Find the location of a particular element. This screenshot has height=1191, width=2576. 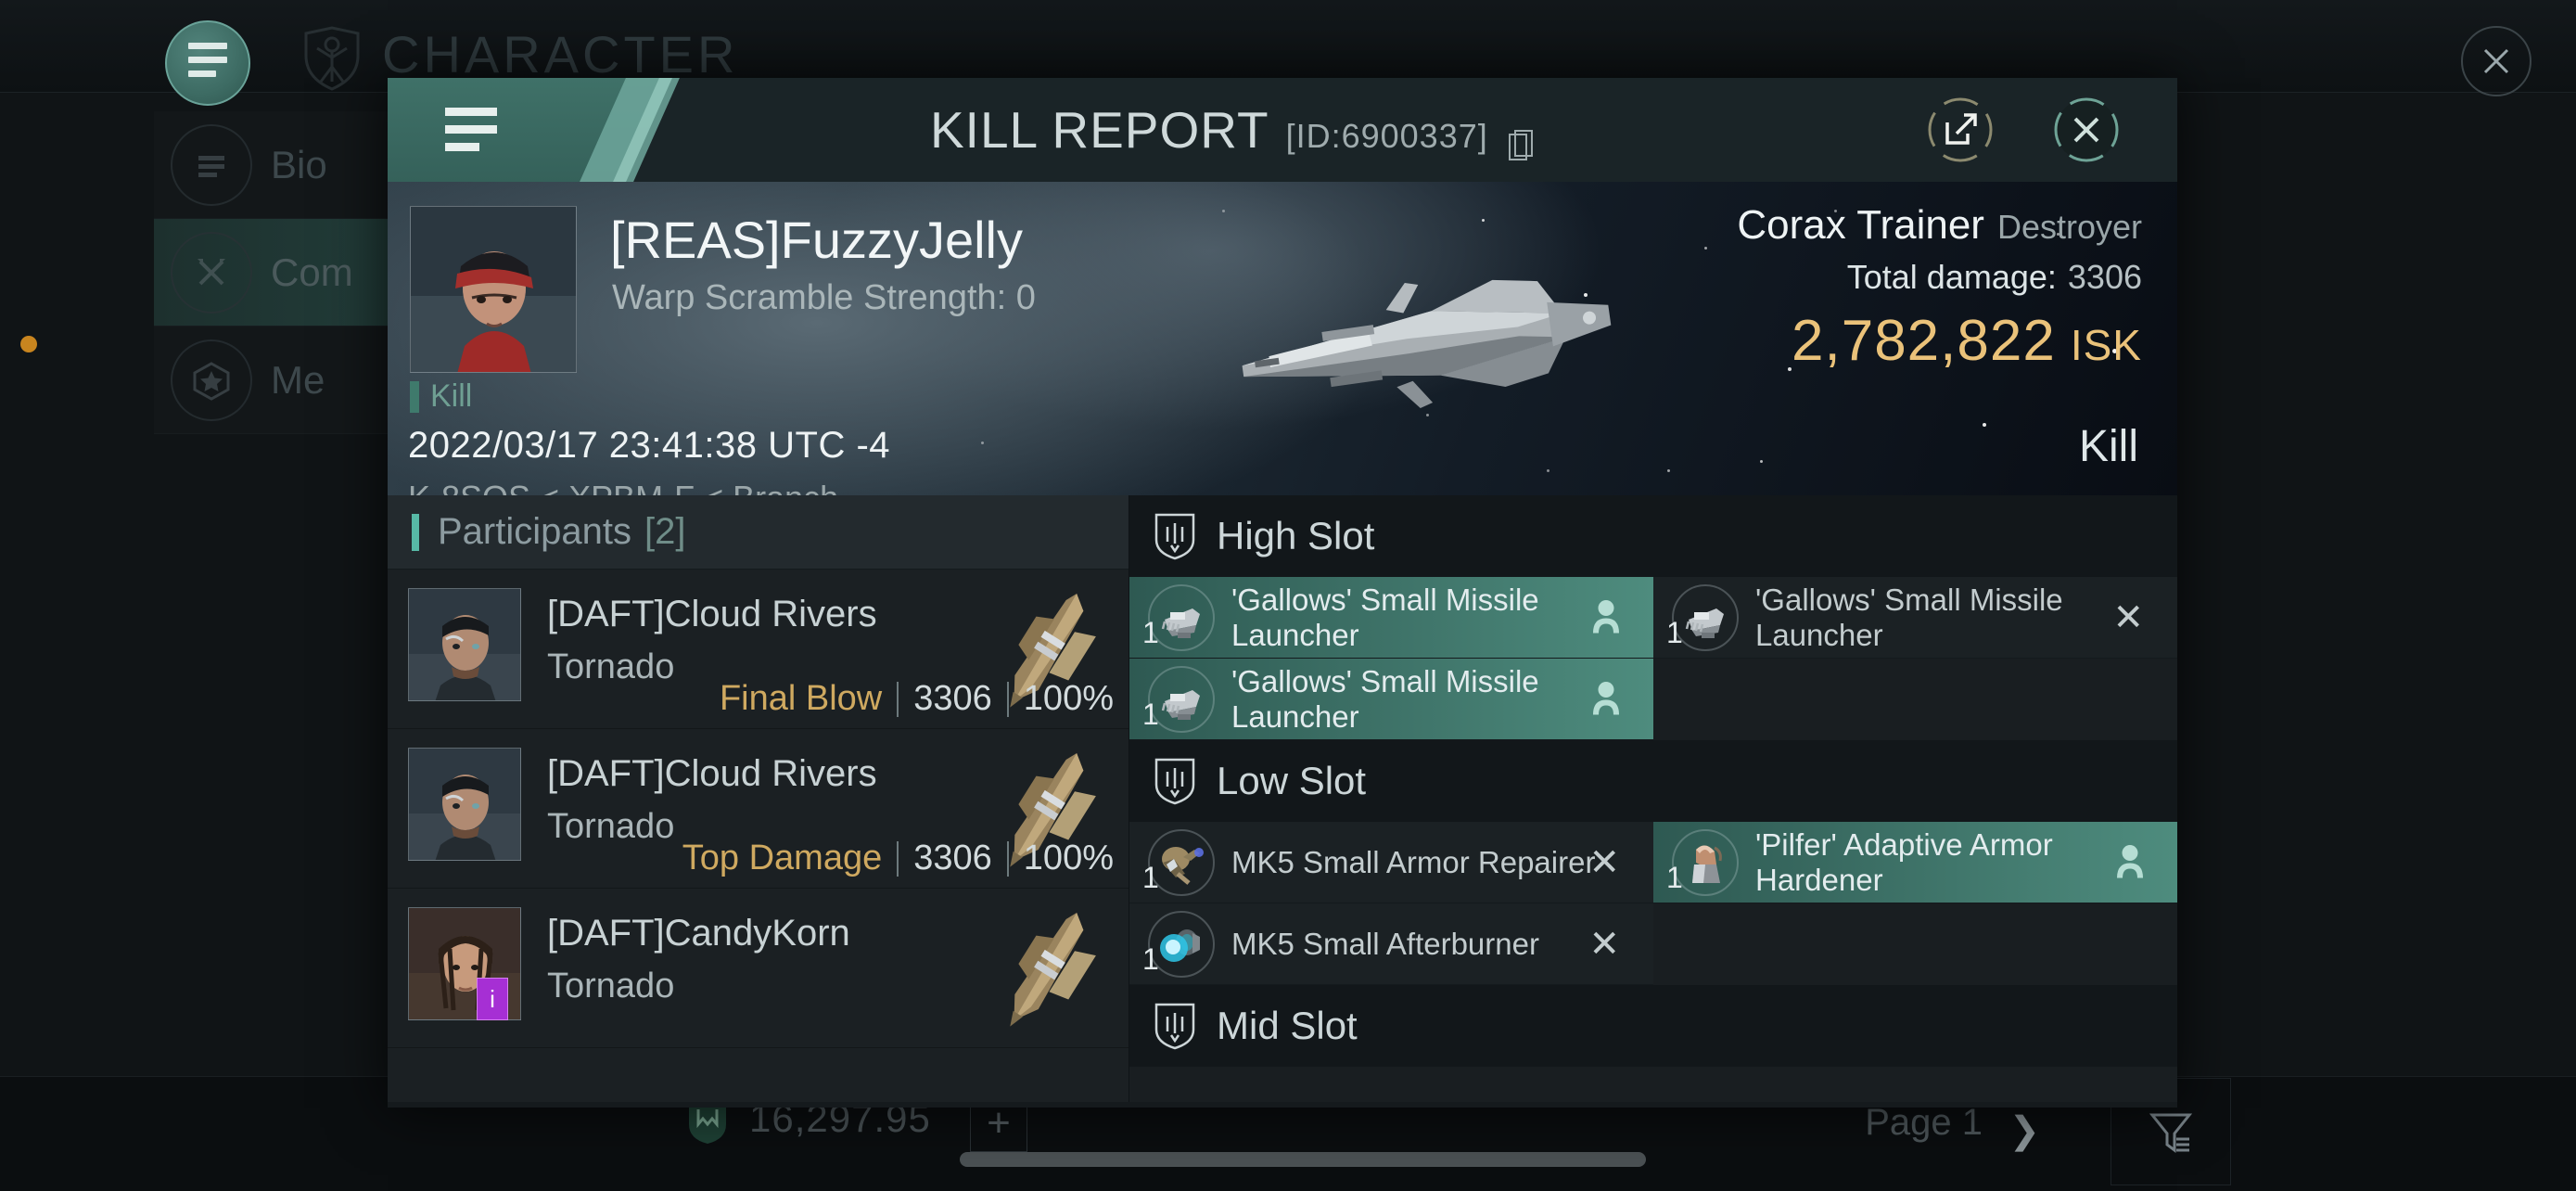

kill-location: K-8SQS < XPBM-F < Branch is located at coordinates (623, 487).